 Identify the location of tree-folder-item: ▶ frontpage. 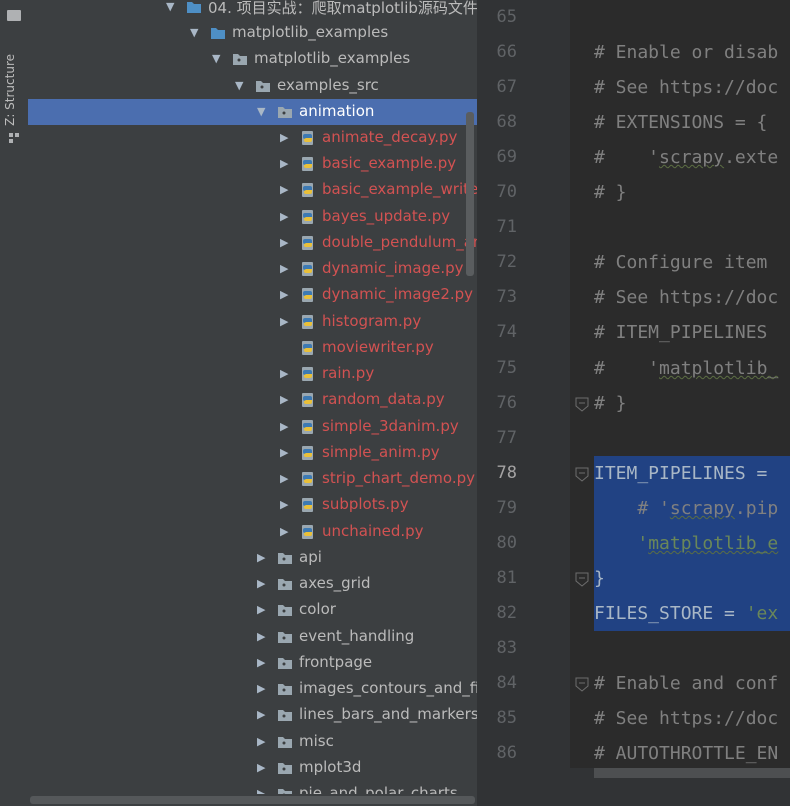
(252, 663).